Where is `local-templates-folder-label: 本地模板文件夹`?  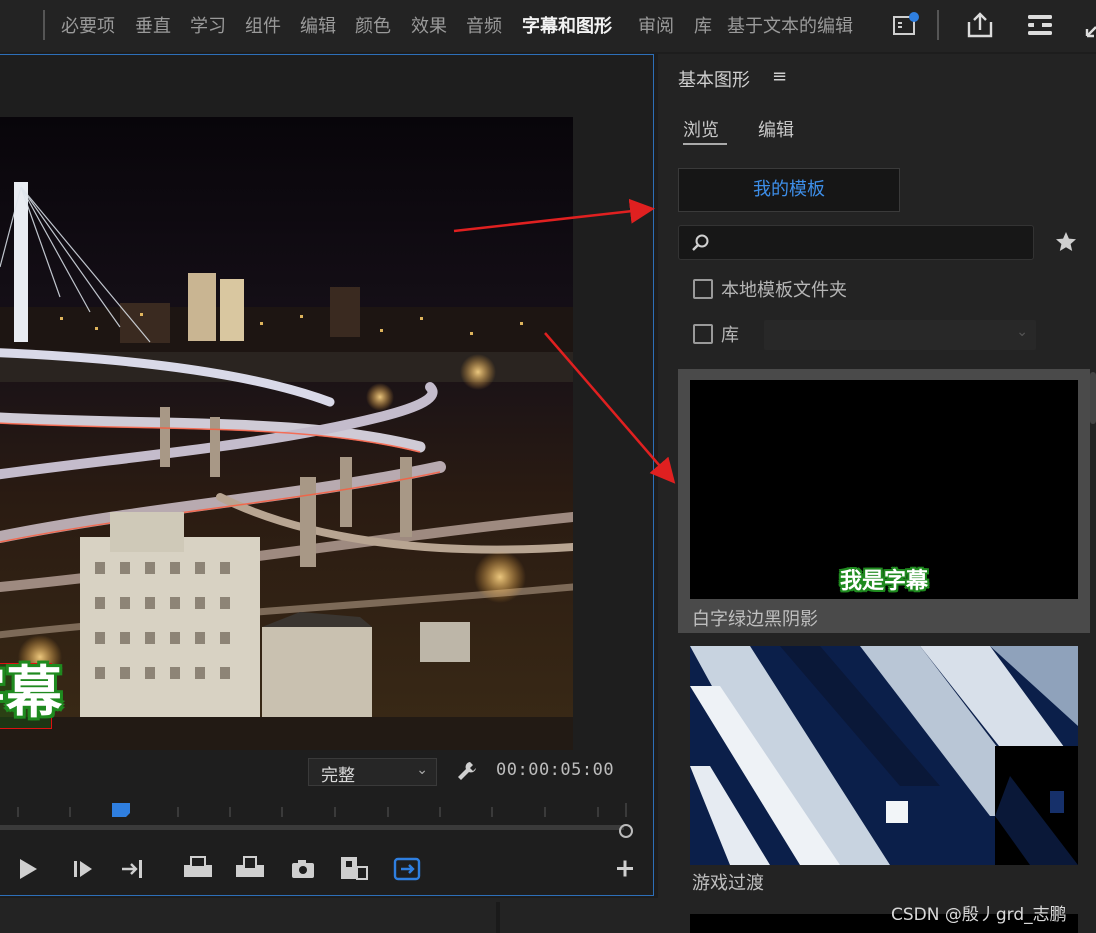 local-templates-folder-label: 本地模板文件夹 is located at coordinates (784, 290).